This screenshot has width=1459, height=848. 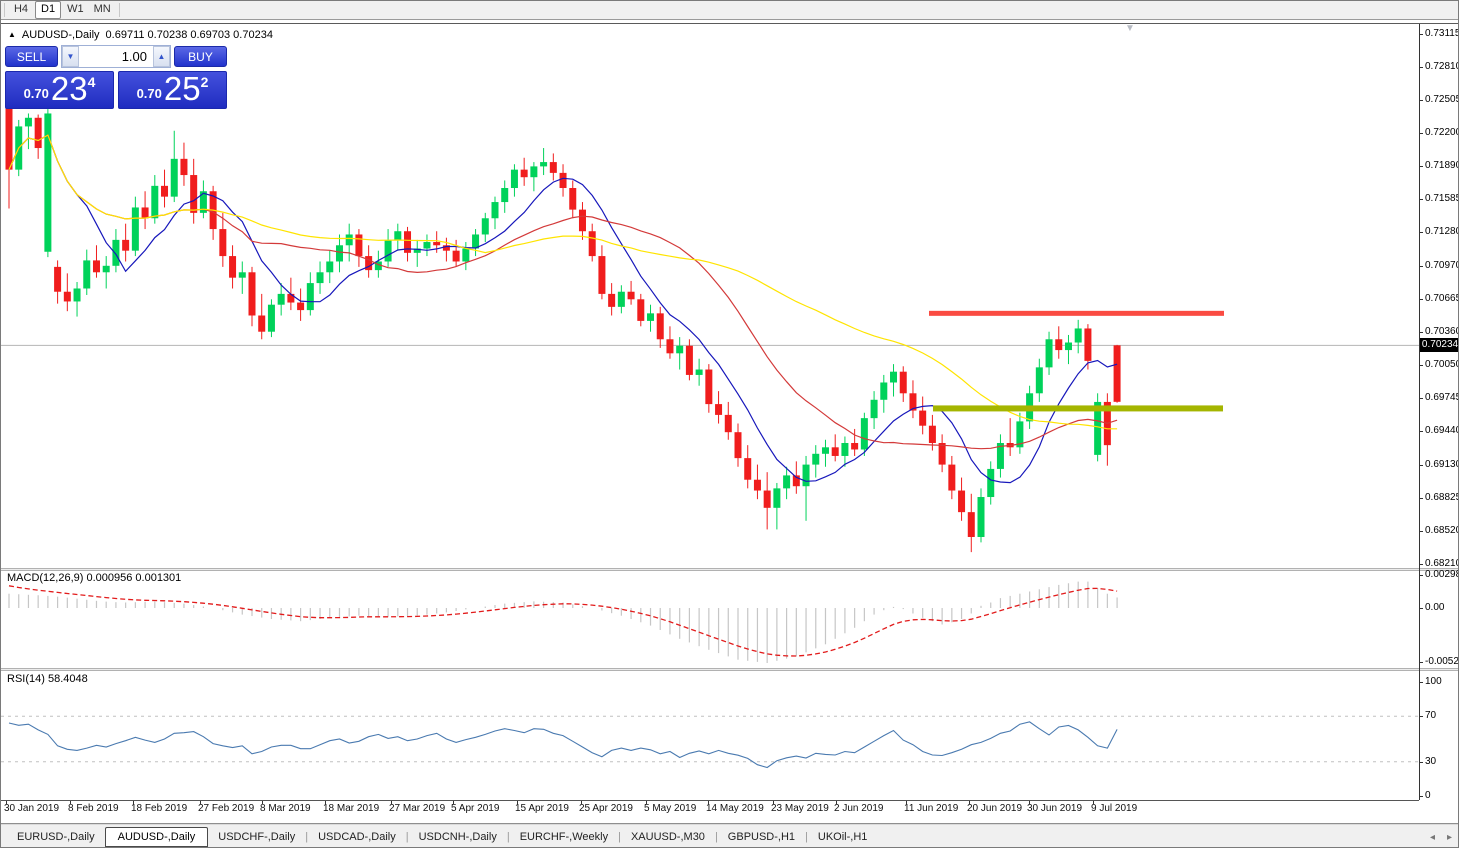 I want to click on price-tick-label: 0.70970, so click(x=1442, y=265).